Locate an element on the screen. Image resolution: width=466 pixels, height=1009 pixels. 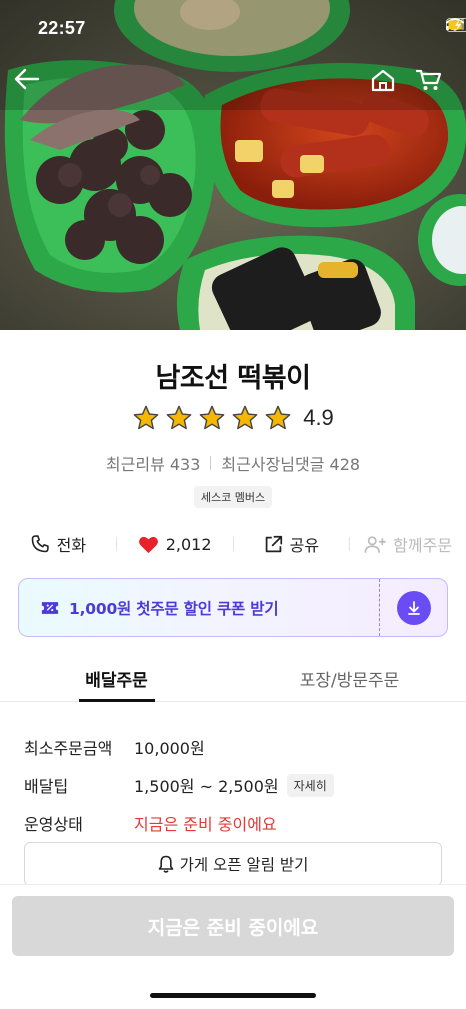
home-button is located at coordinates (388, 86).